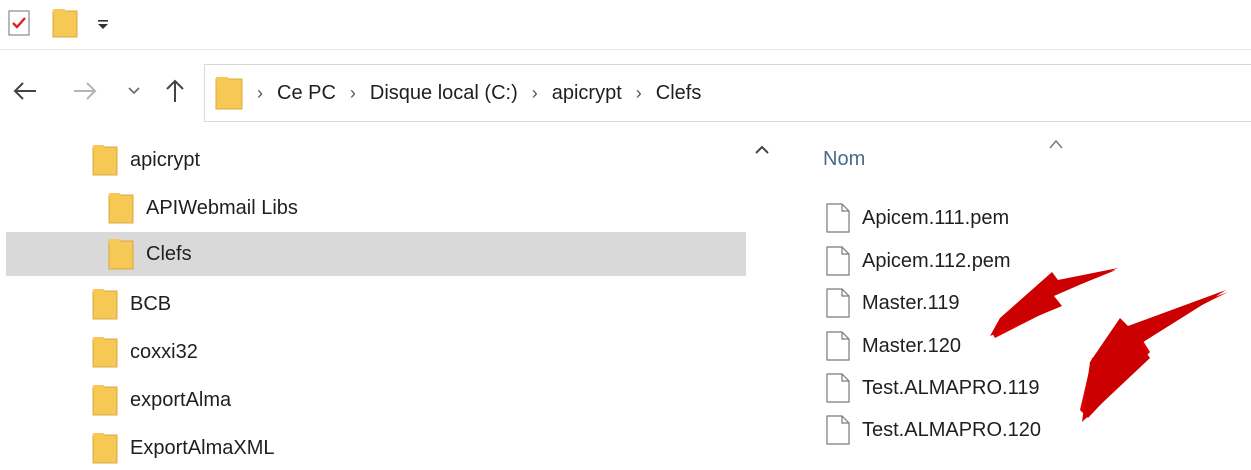  Describe the element at coordinates (165, 159) in the screenshot. I see `tree-item-label: apicrypt` at that location.